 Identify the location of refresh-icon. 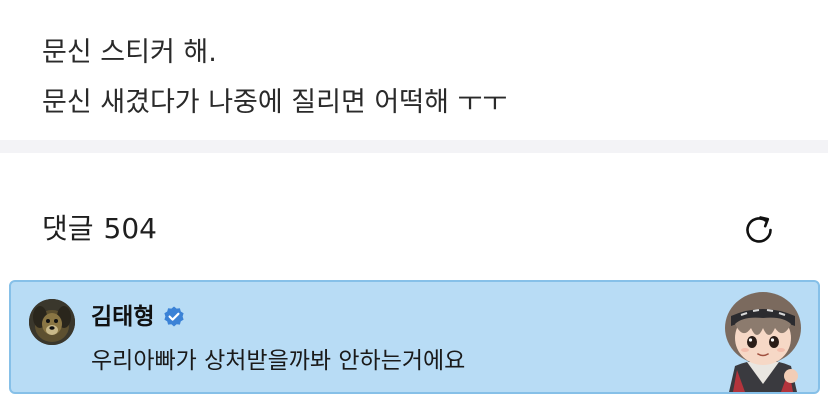
(759, 229).